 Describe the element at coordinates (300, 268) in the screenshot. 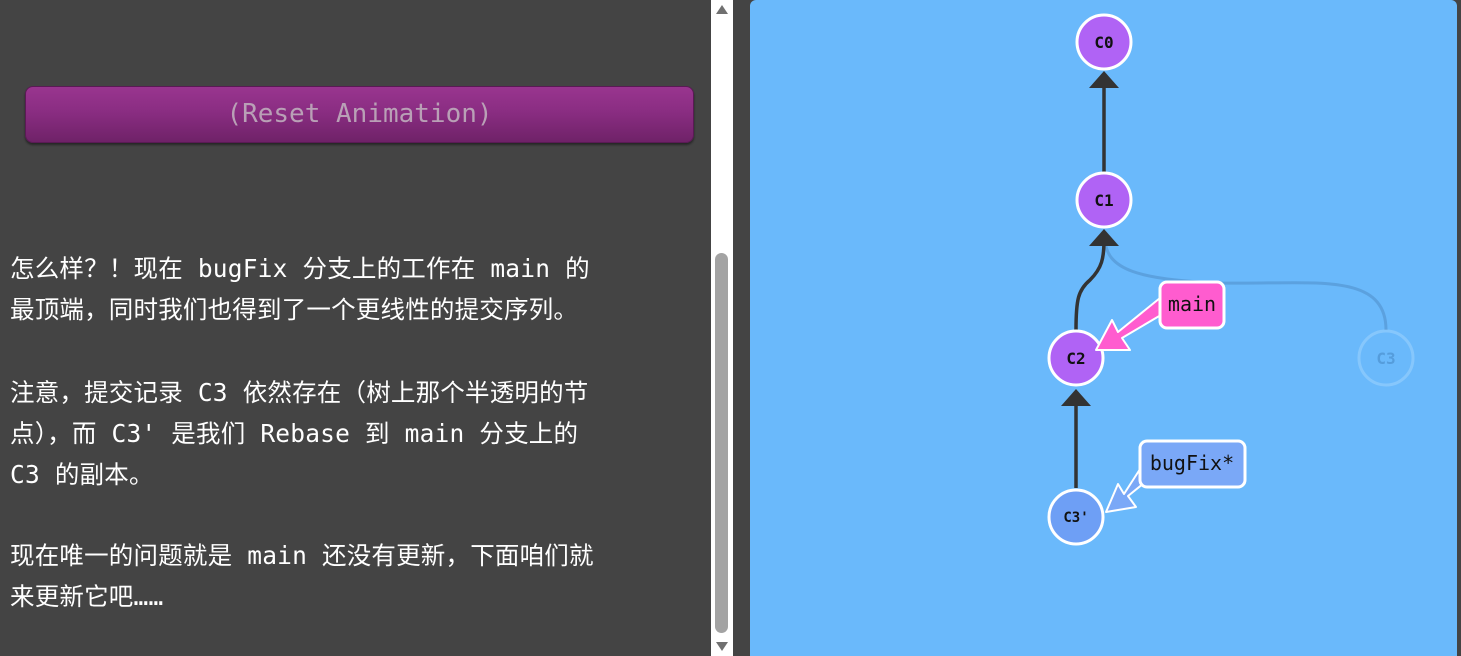

I see `paragraph-line: 怎么样？！现在 bugFix 分支上的工作在 main 的` at that location.